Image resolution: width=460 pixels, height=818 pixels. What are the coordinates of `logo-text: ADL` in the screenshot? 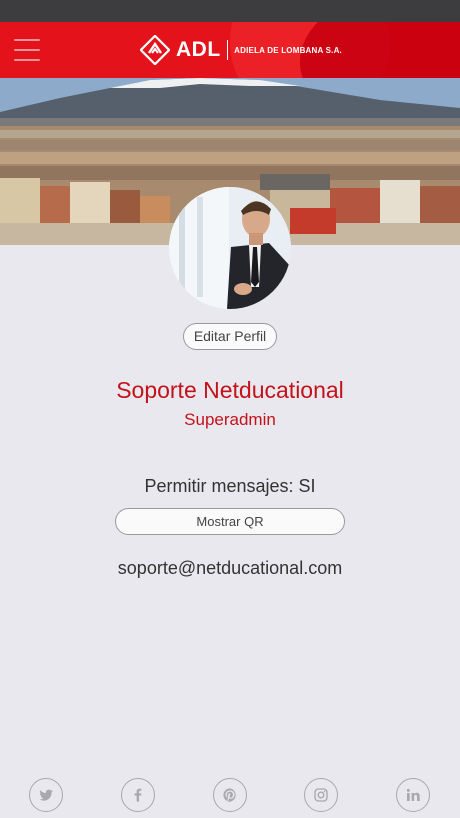 It's located at (198, 49).